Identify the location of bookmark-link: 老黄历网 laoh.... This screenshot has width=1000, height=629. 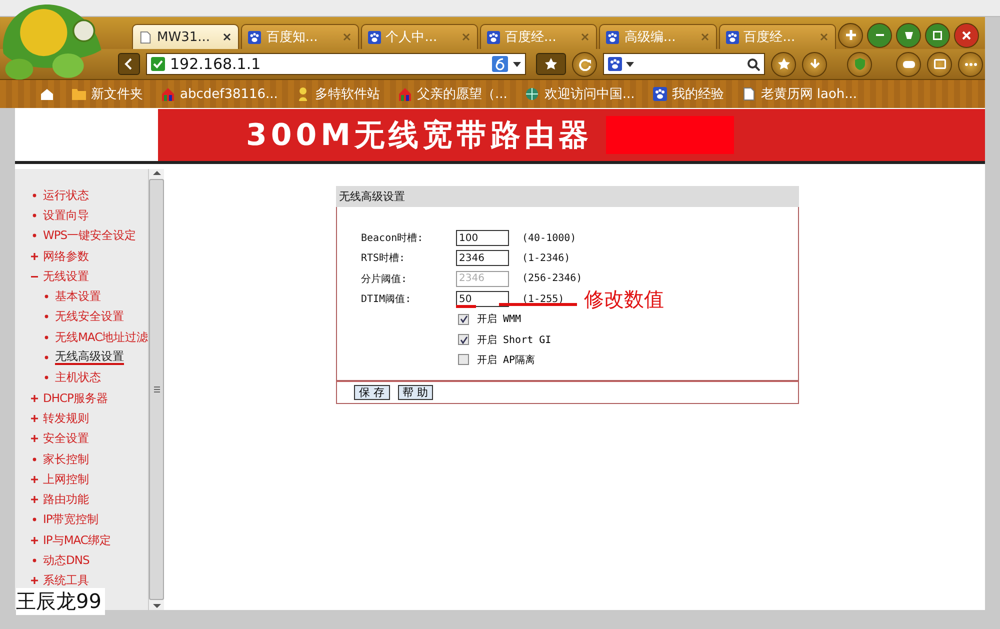
(800, 94).